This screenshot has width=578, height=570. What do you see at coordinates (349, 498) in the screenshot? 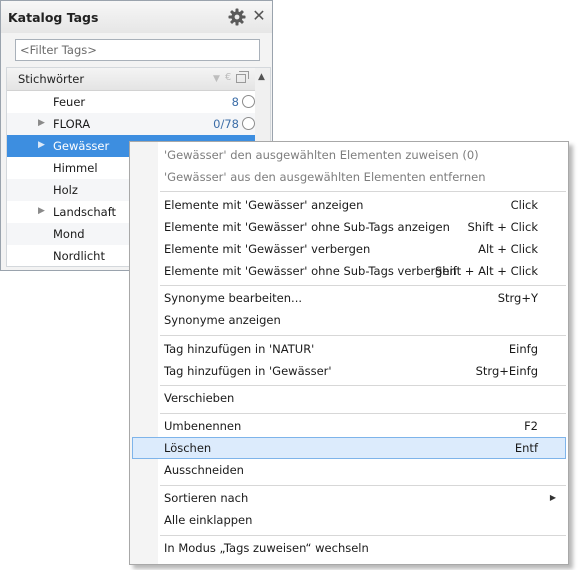
I see `menu-item-sort-by: Sortieren nach ▶` at bounding box center [349, 498].